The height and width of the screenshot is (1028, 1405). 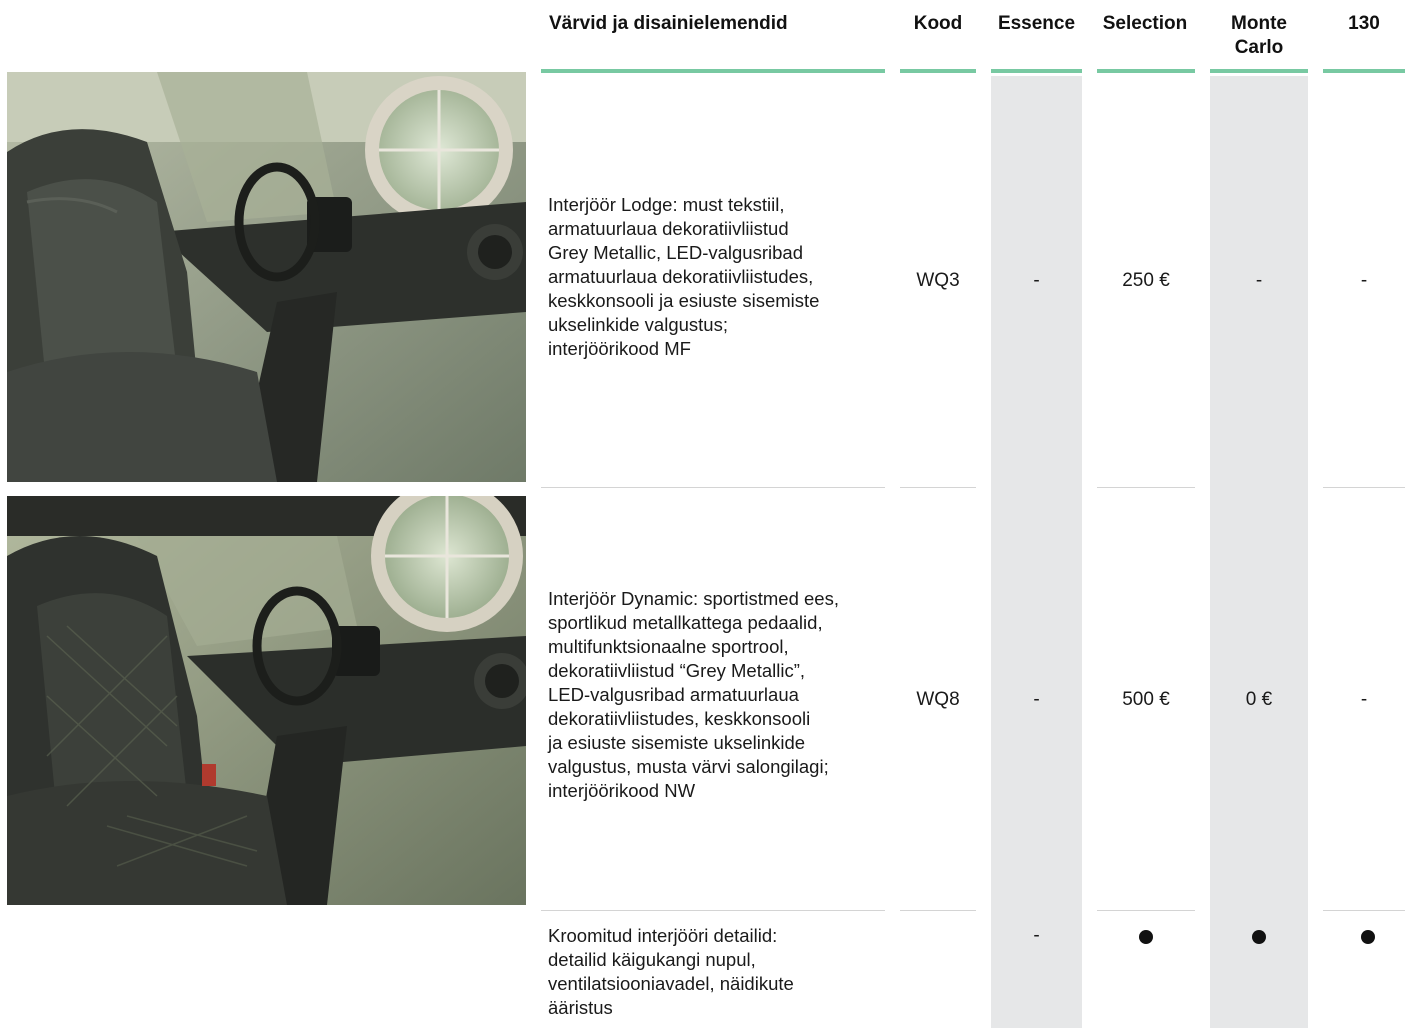 I want to click on row-1-essence: -, so click(x=1036, y=280).